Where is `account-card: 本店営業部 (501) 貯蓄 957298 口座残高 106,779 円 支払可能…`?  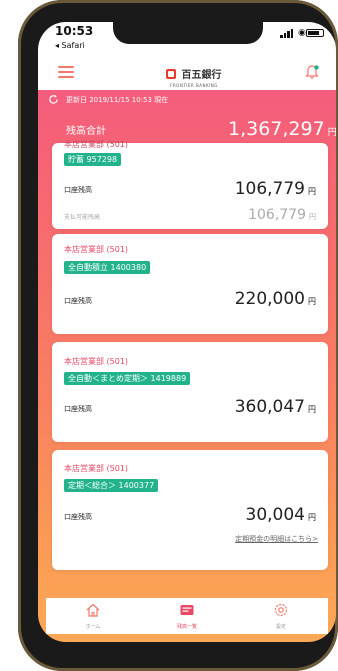
account-card: 本店営業部 (501) 貯蓄 957298 口座残高 106,779 円 支払可能… is located at coordinates (190, 184).